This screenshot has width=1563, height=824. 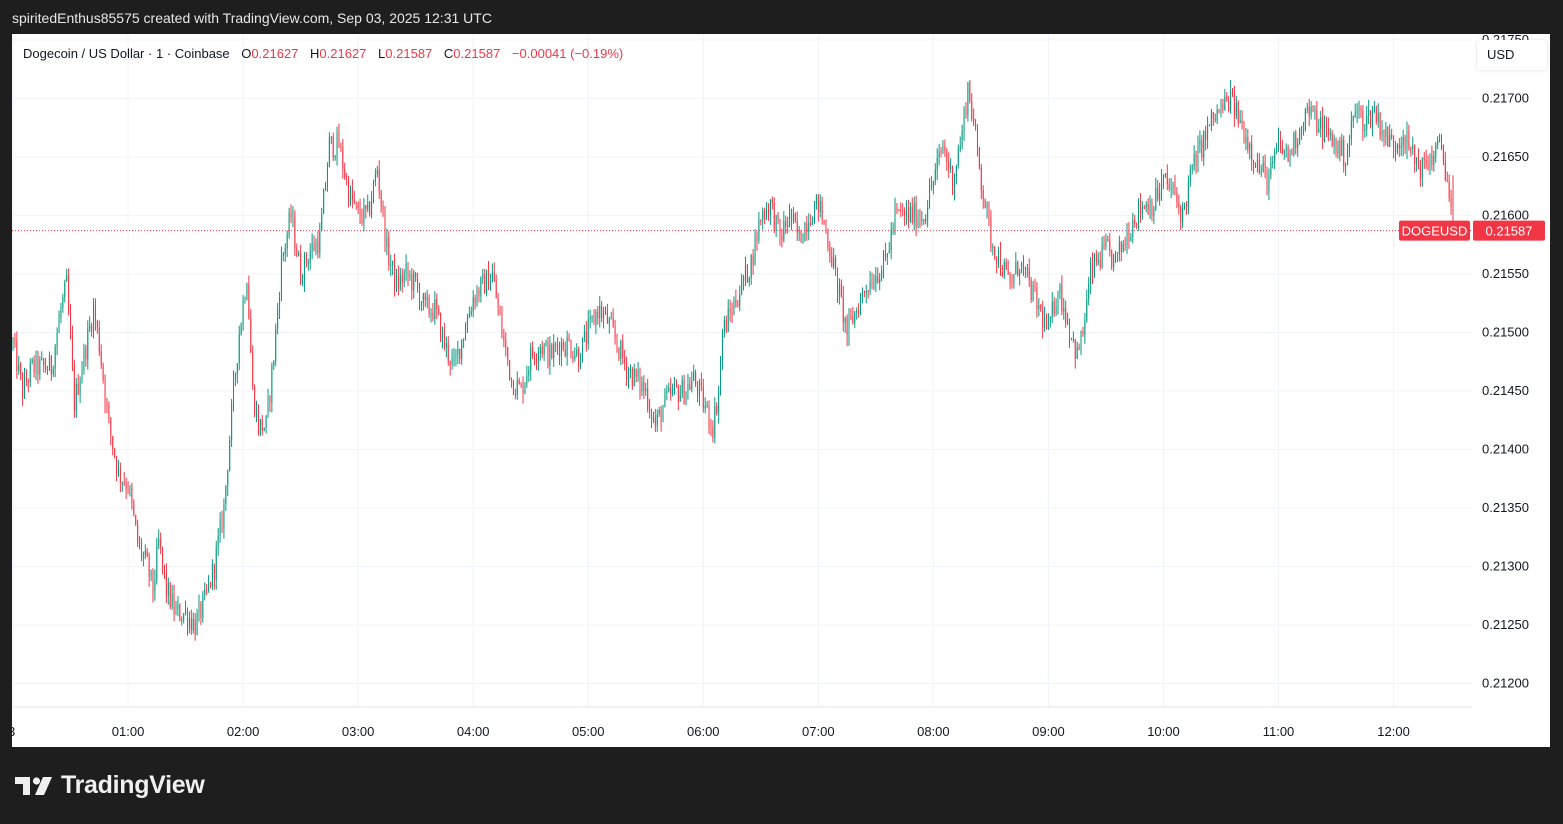 What do you see at coordinates (1505, 214) in the screenshot?
I see `y-tick-label: 0.21600` at bounding box center [1505, 214].